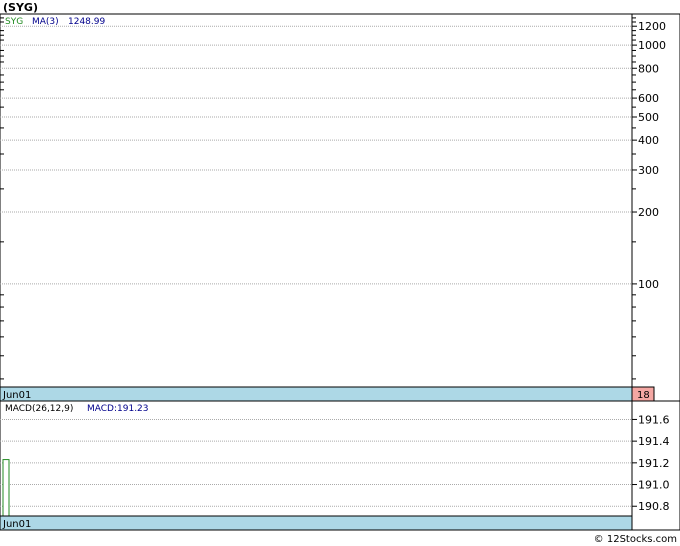  I want to click on price-date-label: Jun01, so click(16, 395).